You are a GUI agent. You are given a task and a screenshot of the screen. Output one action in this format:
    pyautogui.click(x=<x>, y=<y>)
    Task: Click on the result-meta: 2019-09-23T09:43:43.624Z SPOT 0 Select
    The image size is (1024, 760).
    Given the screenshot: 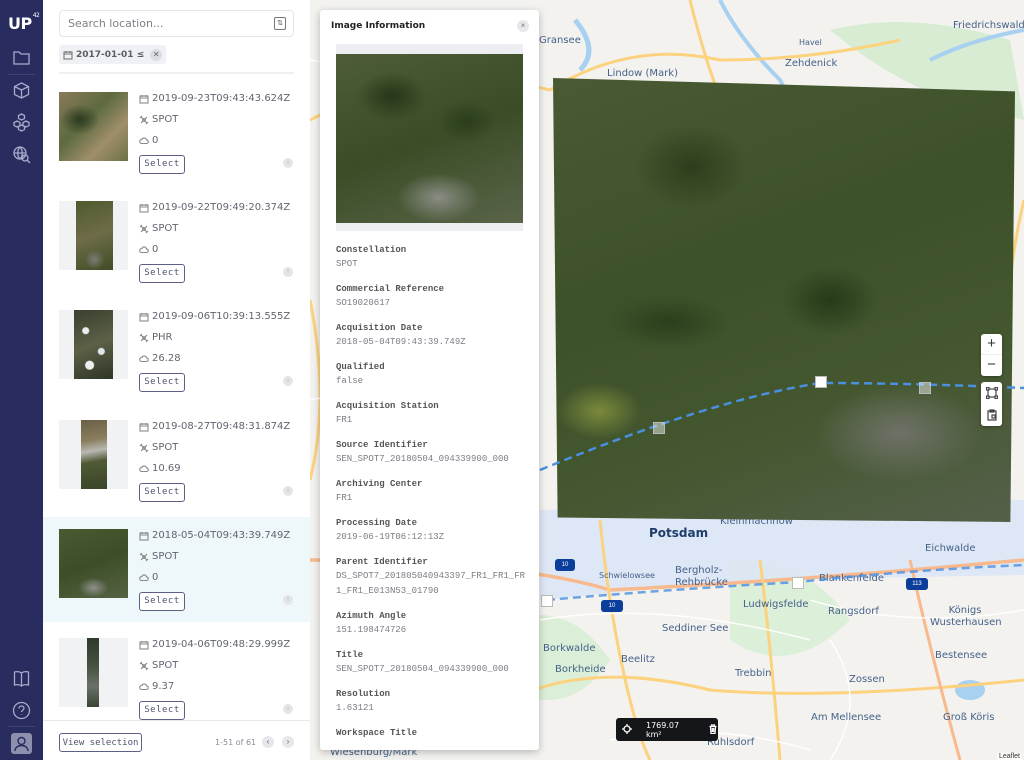 What is the action you would take?
    pyautogui.click(x=214, y=131)
    